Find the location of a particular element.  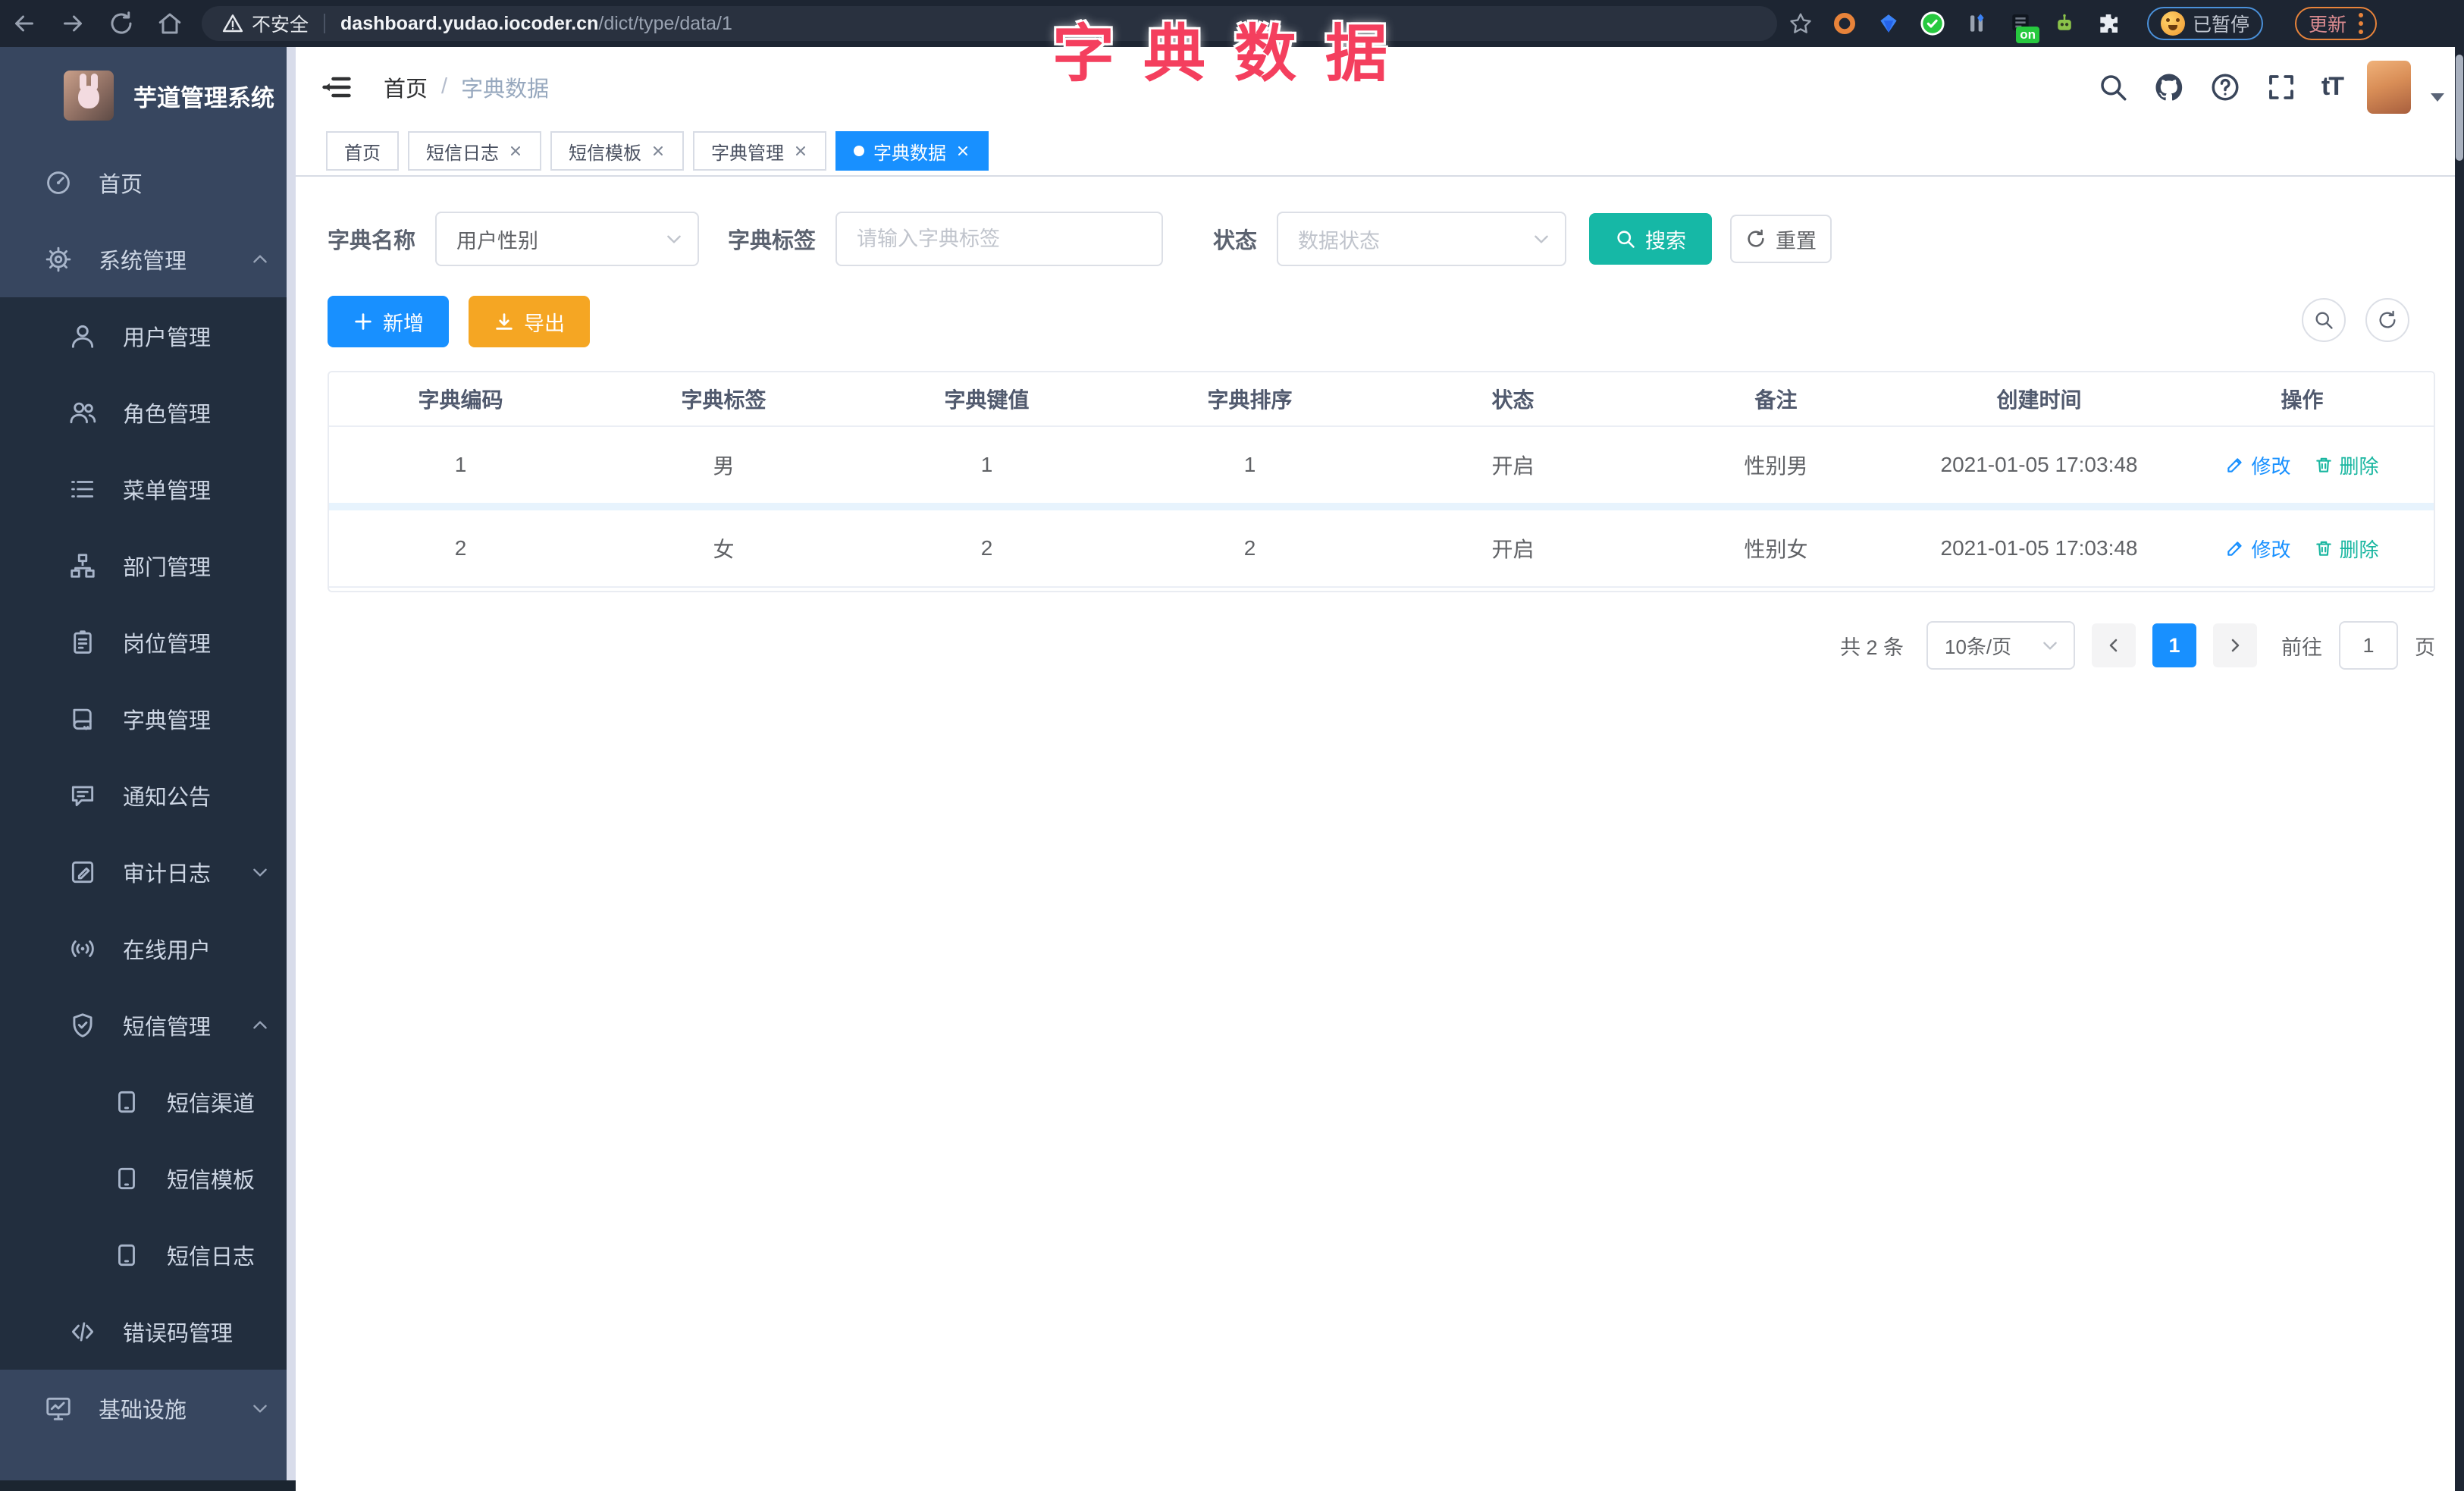

sidebar-item-notice: 通知公告 is located at coordinates (148, 795).